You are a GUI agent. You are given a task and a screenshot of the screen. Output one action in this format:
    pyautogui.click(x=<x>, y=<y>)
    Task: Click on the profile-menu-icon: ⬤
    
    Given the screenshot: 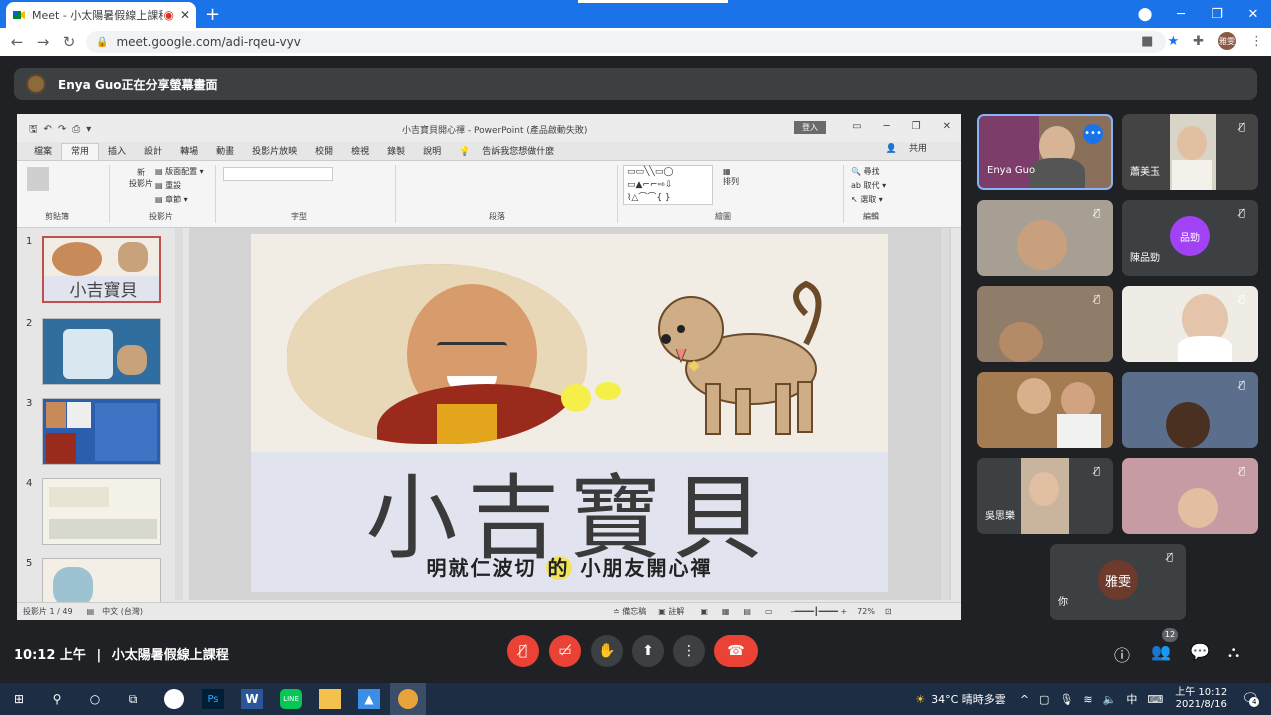 What is the action you would take?
    pyautogui.click(x=1145, y=14)
    